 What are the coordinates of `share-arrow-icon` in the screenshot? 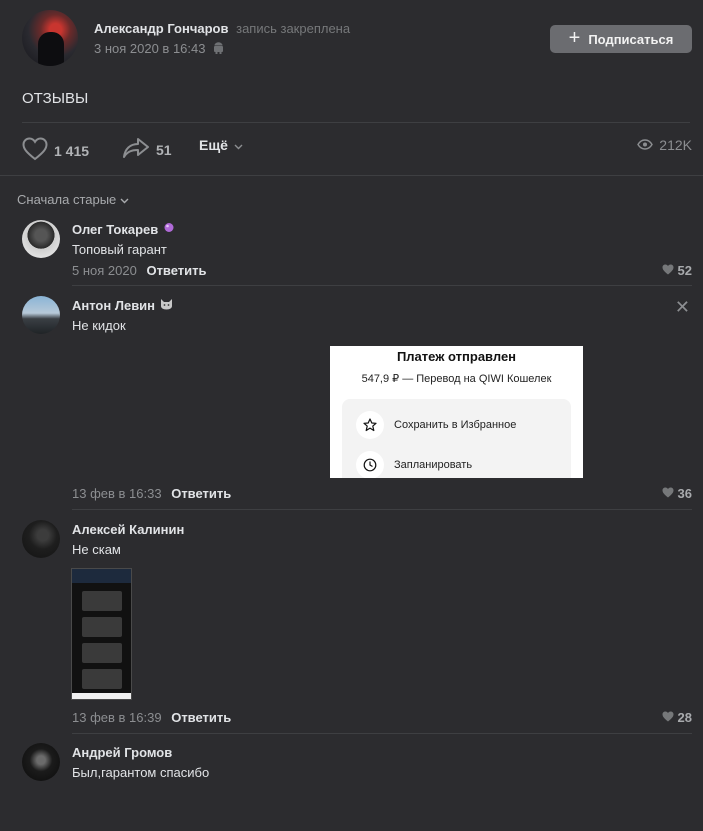 It's located at (136, 149).